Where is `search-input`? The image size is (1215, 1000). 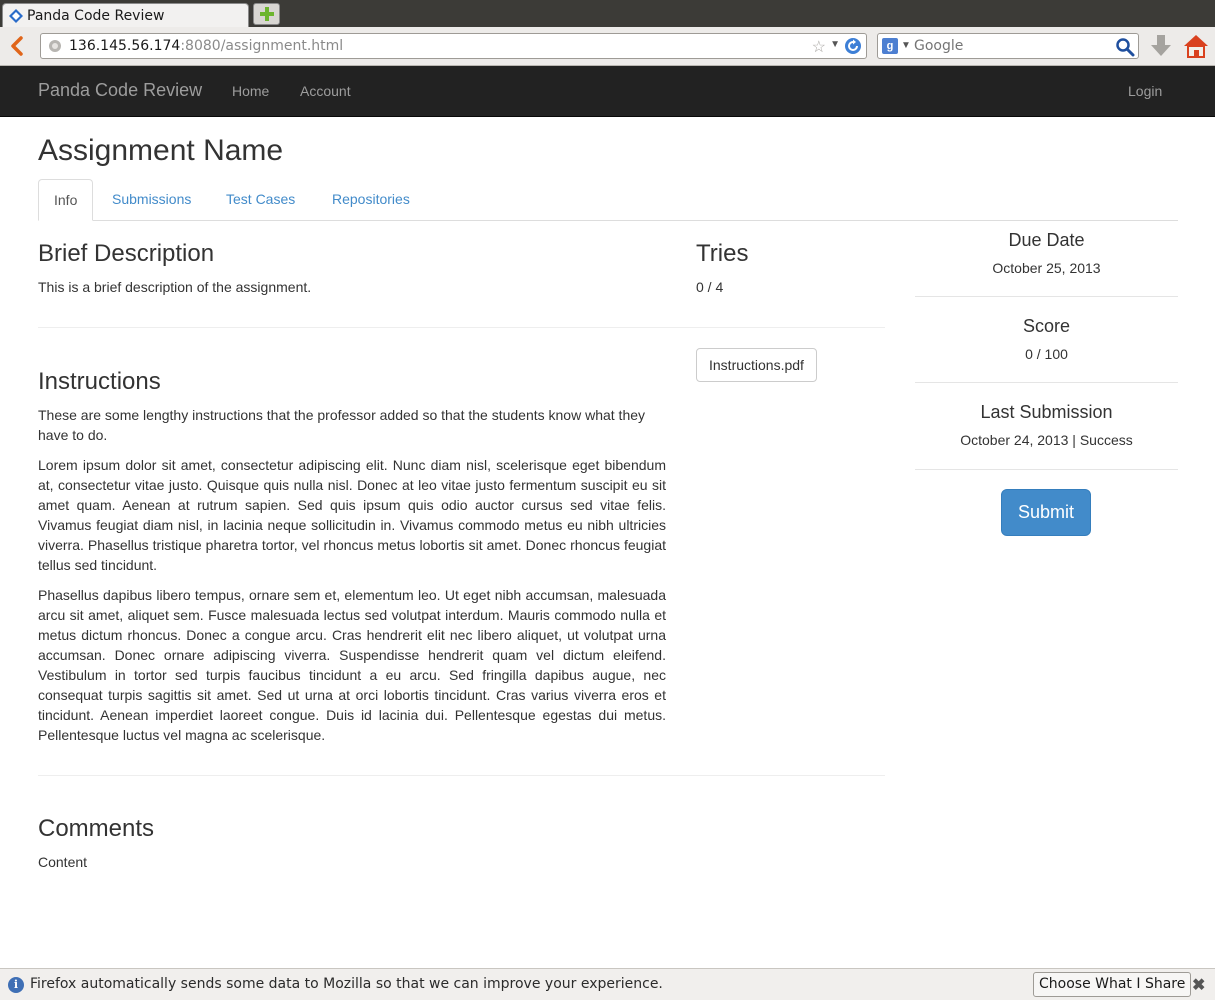
search-input is located at coordinates (1012, 46).